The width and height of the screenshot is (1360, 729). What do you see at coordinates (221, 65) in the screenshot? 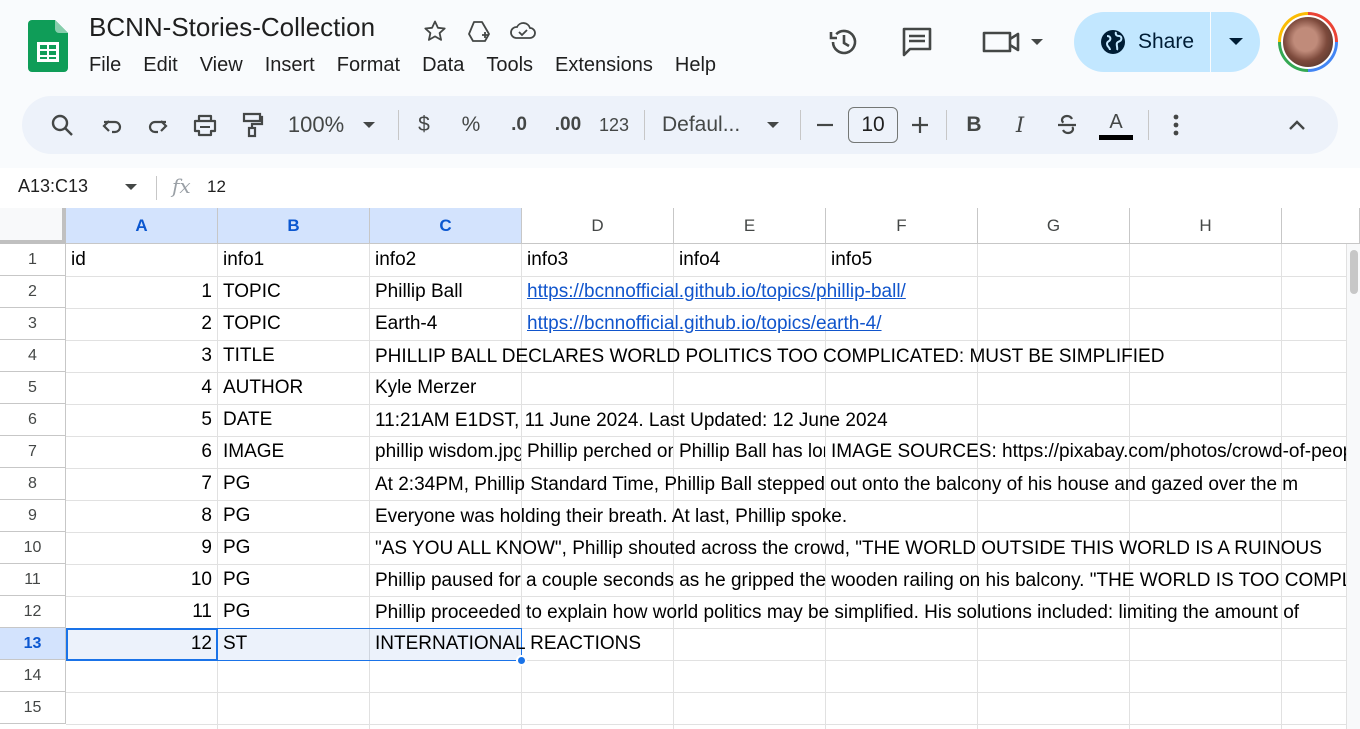
I see `menu-view: View` at bounding box center [221, 65].